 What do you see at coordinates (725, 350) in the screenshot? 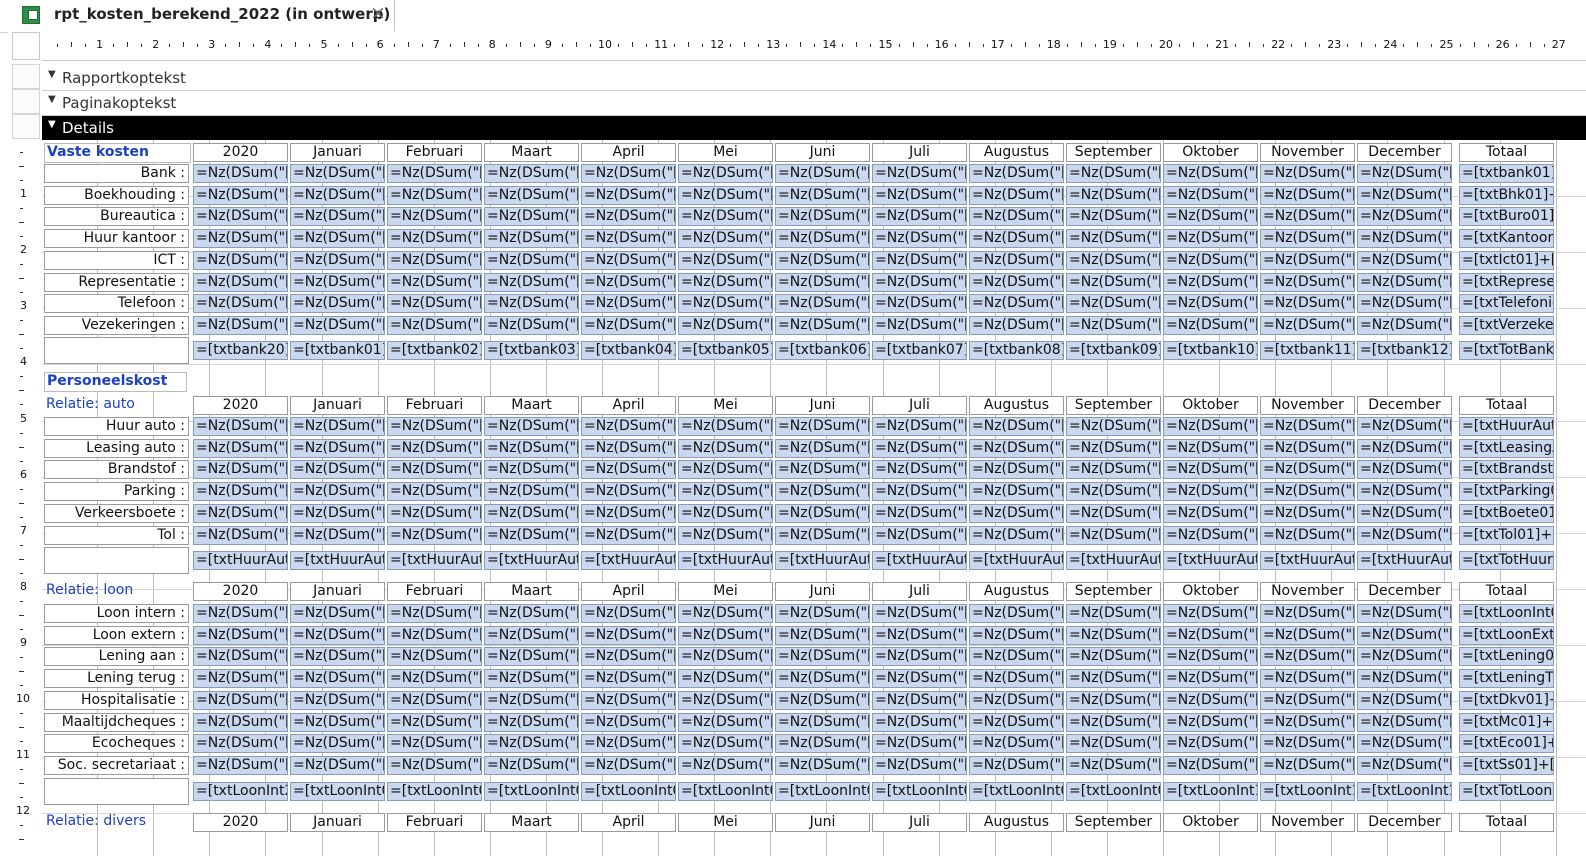
I see `sum-cell: =[txtbank05]+[` at bounding box center [725, 350].